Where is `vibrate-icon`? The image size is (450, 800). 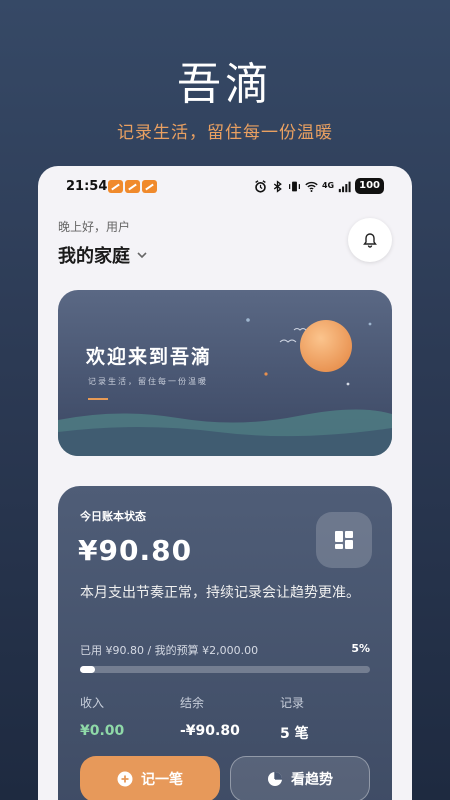 vibrate-icon is located at coordinates (294, 186).